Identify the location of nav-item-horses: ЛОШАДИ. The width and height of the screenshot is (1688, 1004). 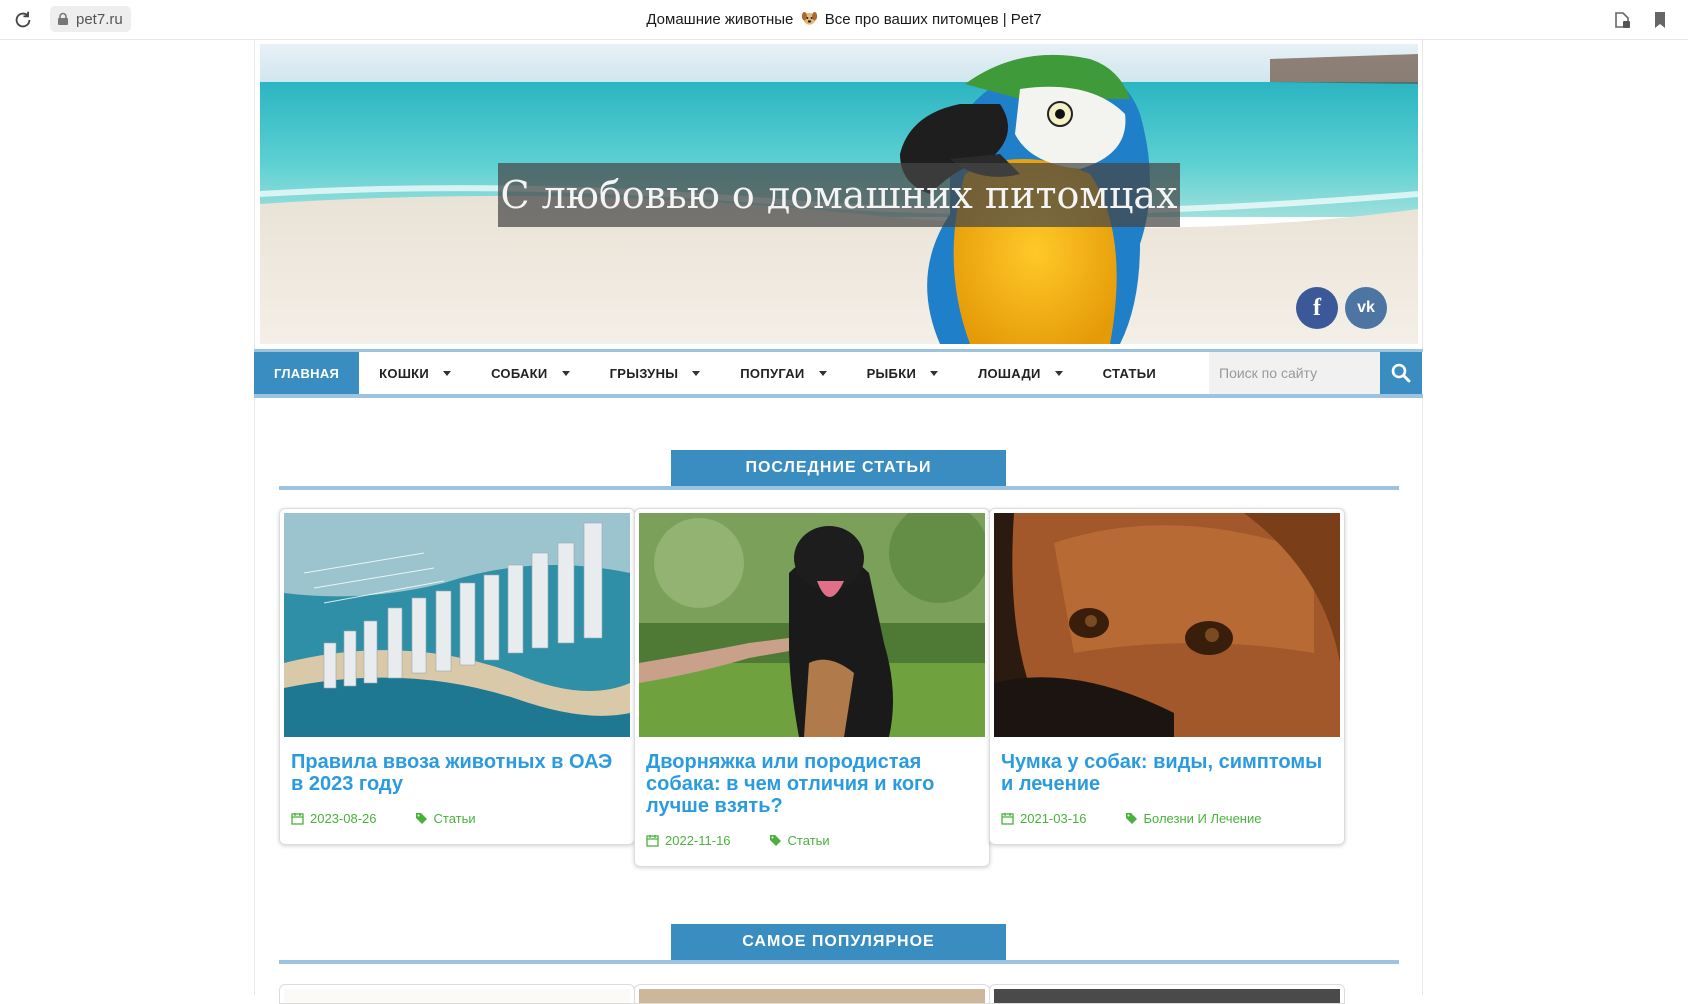
(1020, 373).